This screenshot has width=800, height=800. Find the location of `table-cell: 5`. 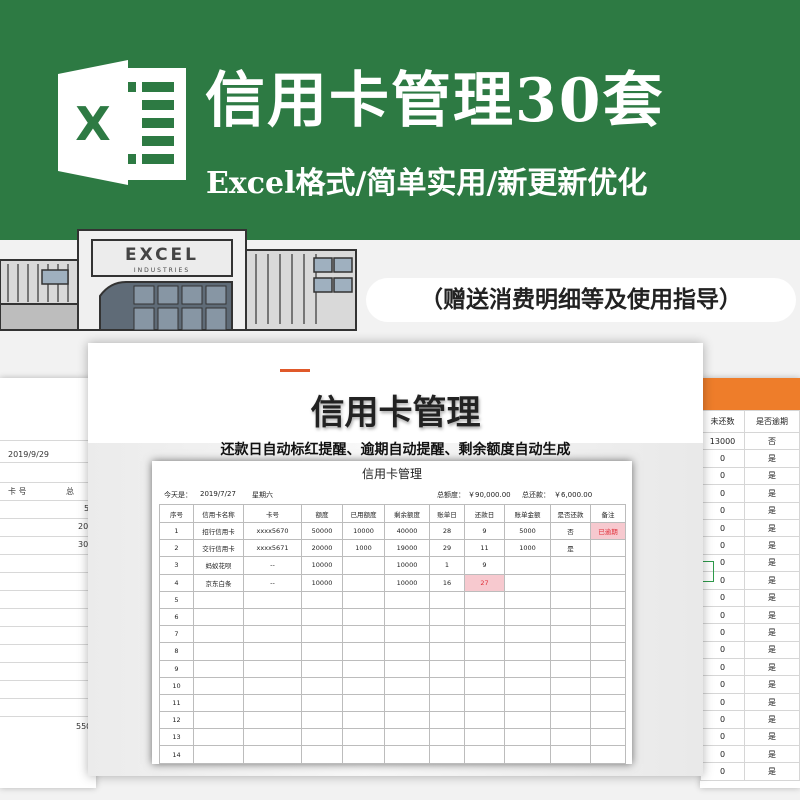

table-cell: 5 is located at coordinates (176, 599).